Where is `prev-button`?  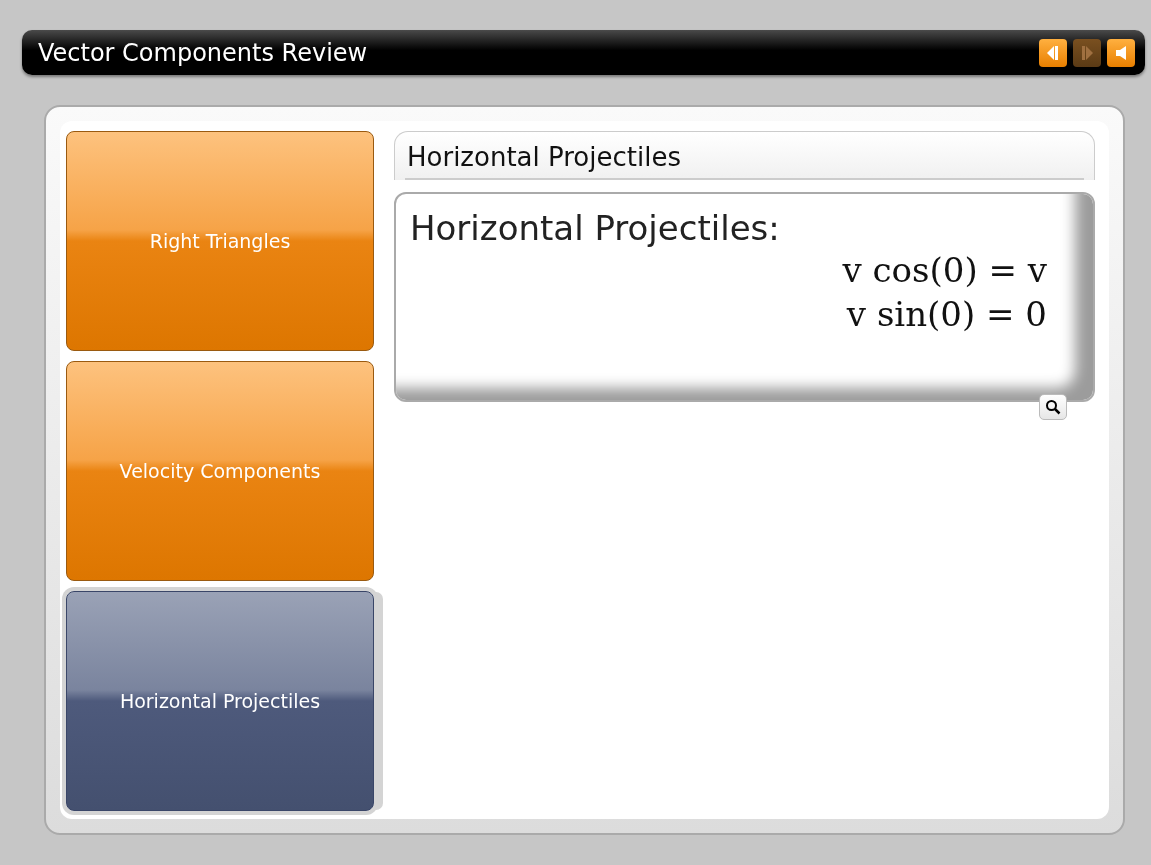 prev-button is located at coordinates (1053, 52).